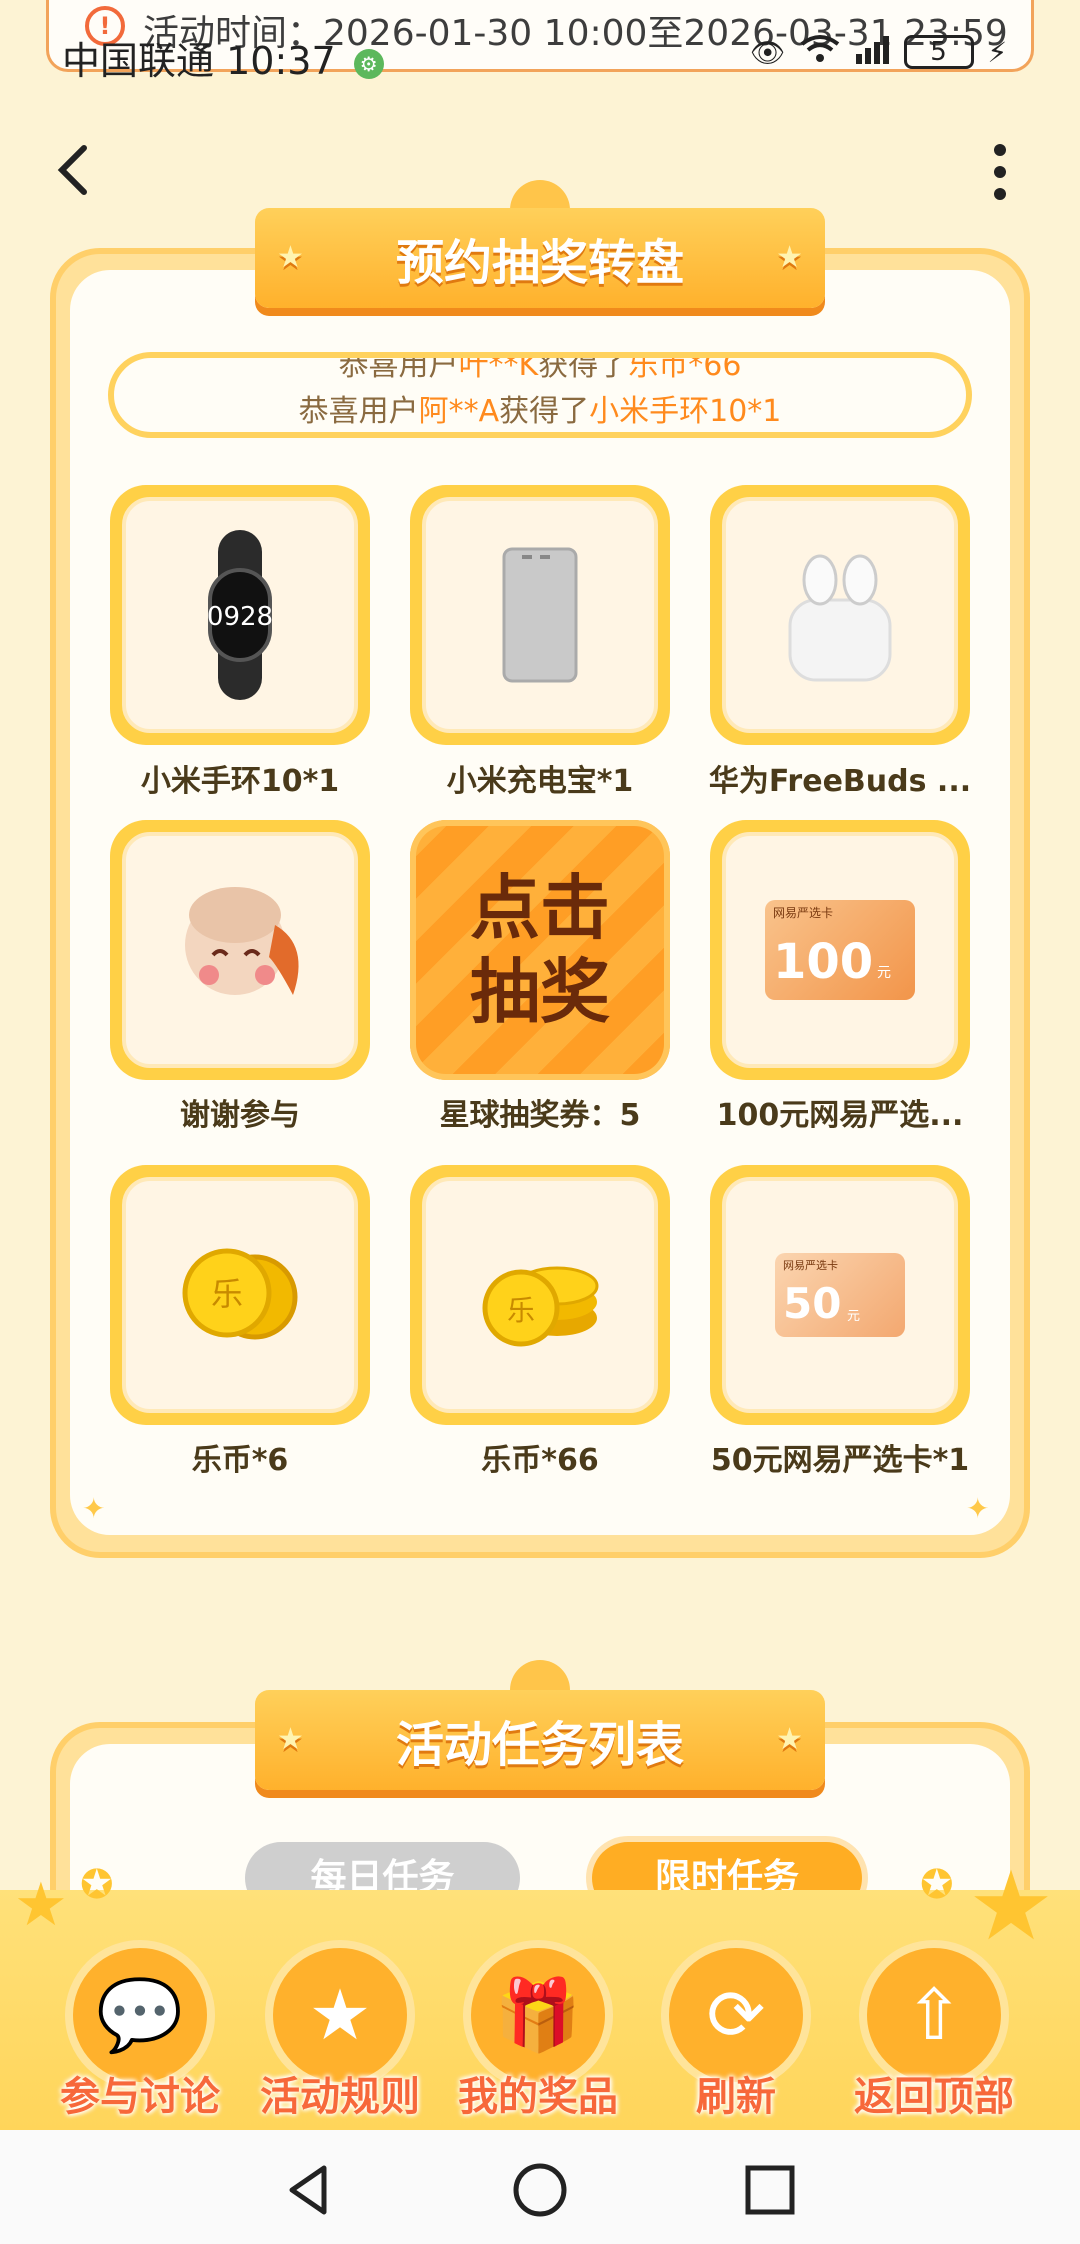  Describe the element at coordinates (540, 781) in the screenshot. I see `prize-label: 小米充电宝*1` at that location.